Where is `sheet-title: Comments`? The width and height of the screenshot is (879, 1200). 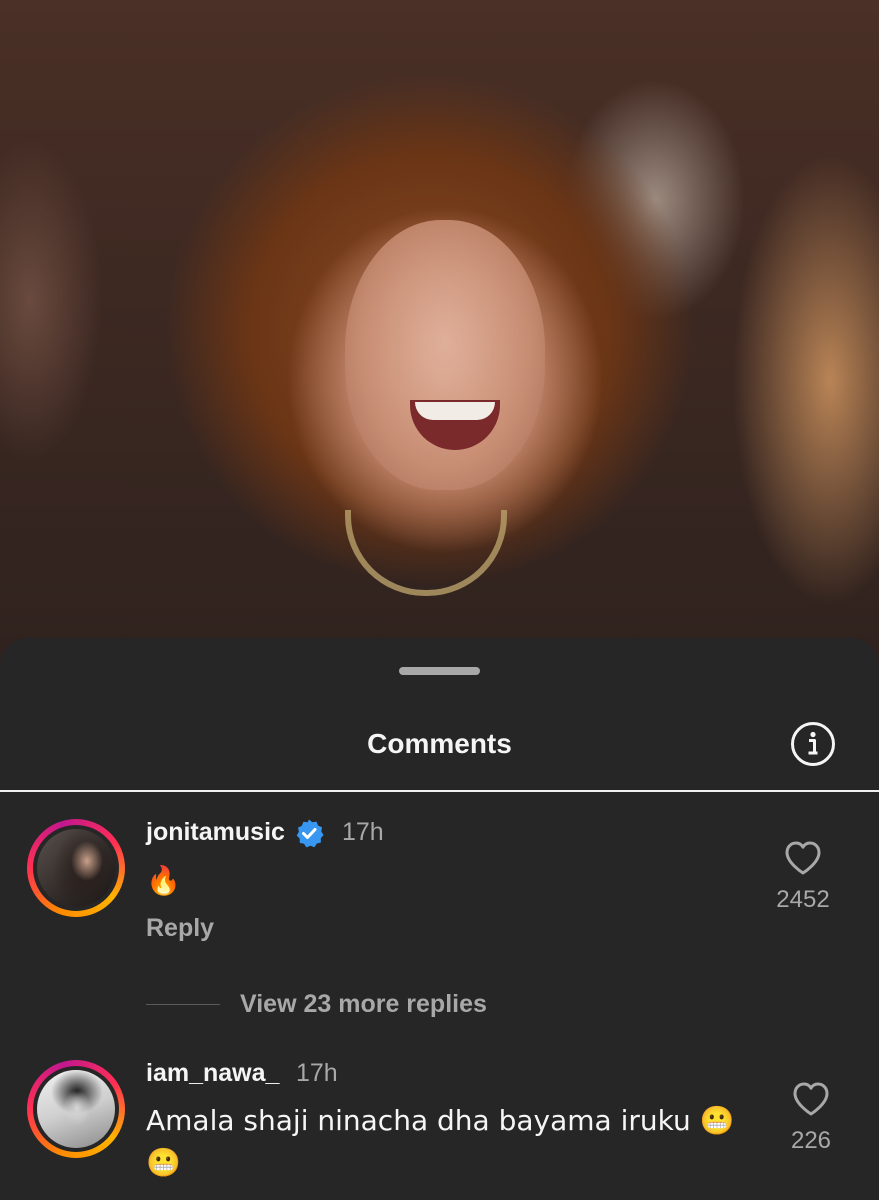
sheet-title: Comments is located at coordinates (439, 743).